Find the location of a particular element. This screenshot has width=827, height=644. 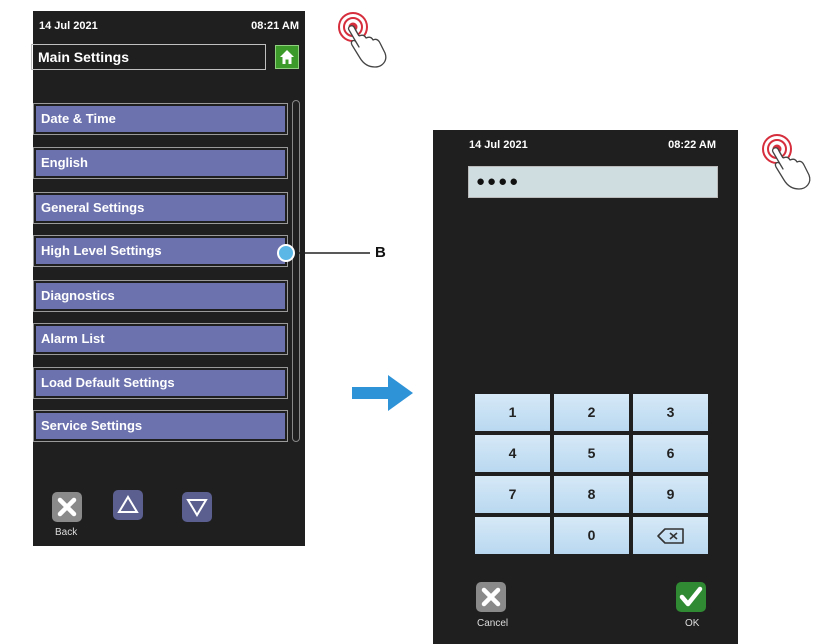

menu-item-diagnostics: Diagnostics is located at coordinates (160, 296).